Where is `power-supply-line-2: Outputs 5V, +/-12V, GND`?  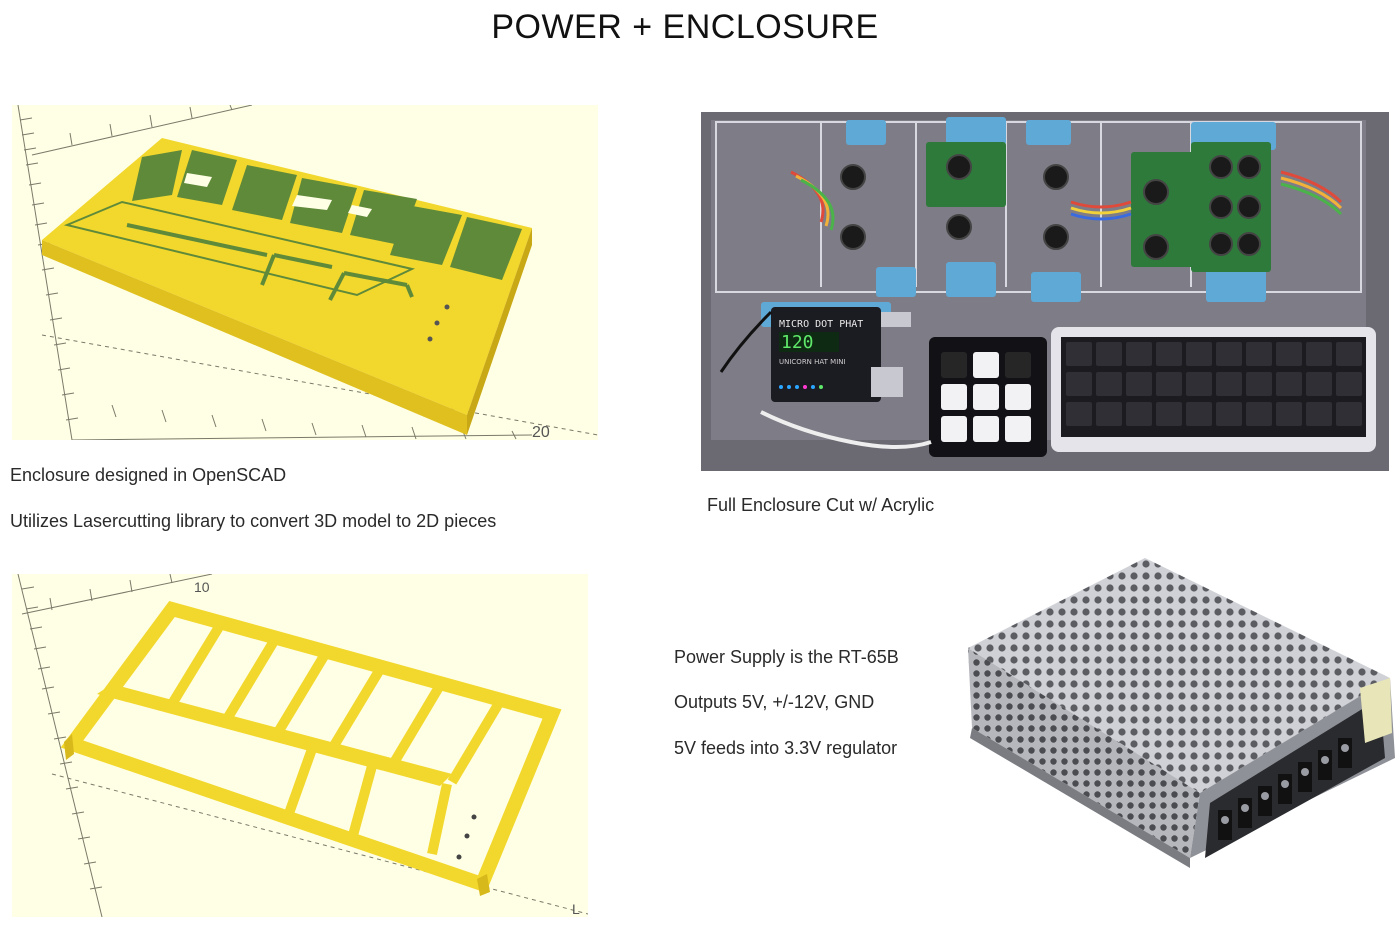
power-supply-line-2: Outputs 5V, +/-12V, GND is located at coordinates (774, 702).